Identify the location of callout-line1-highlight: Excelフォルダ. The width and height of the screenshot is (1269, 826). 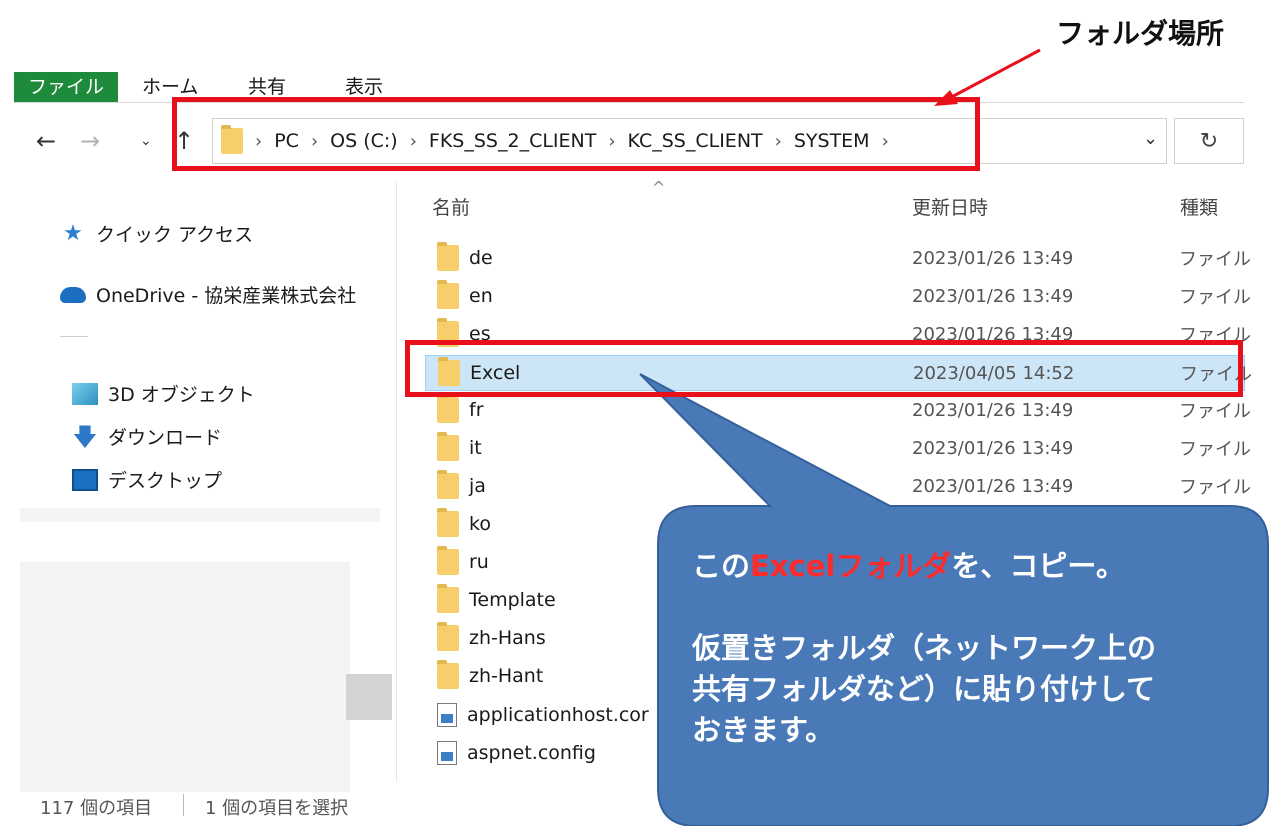
(851, 566).